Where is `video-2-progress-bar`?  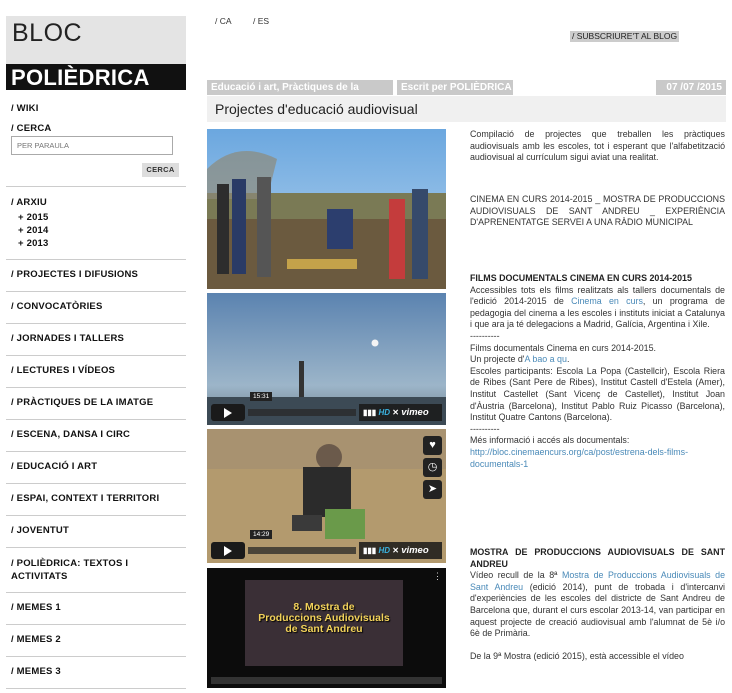 video-2-progress-bar is located at coordinates (302, 550).